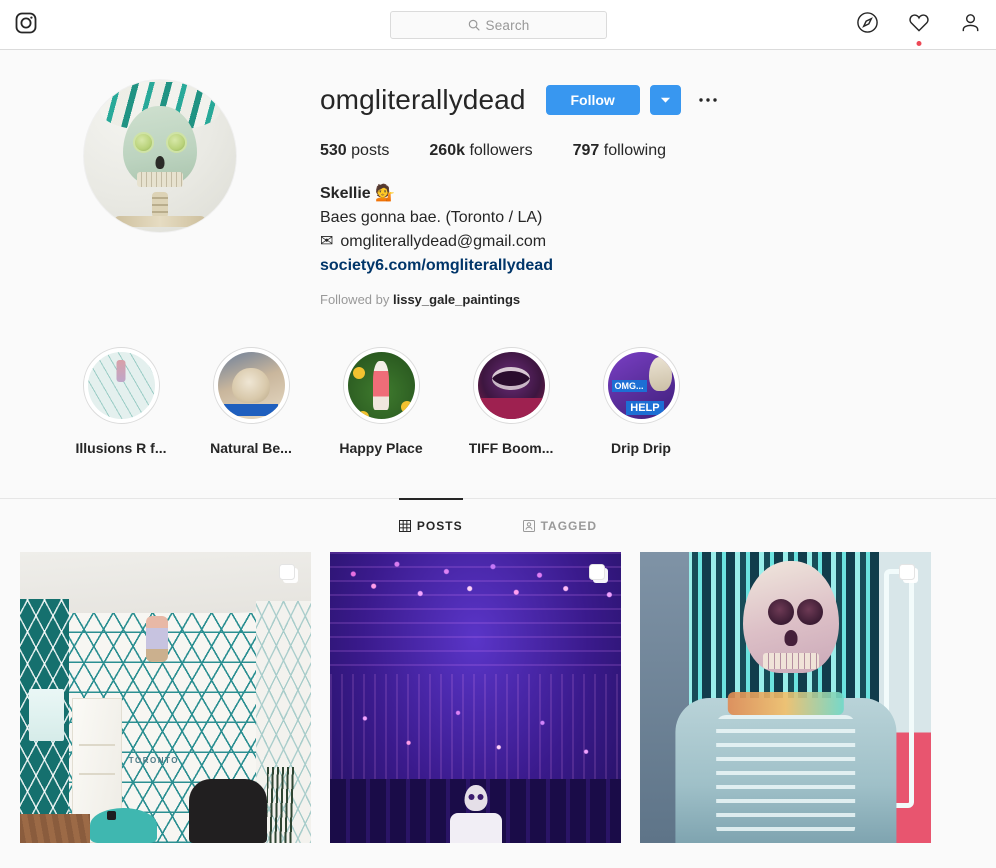 The width and height of the screenshot is (996, 868). What do you see at coordinates (160, 221) in the screenshot?
I see `avatar-clavicle` at bounding box center [160, 221].